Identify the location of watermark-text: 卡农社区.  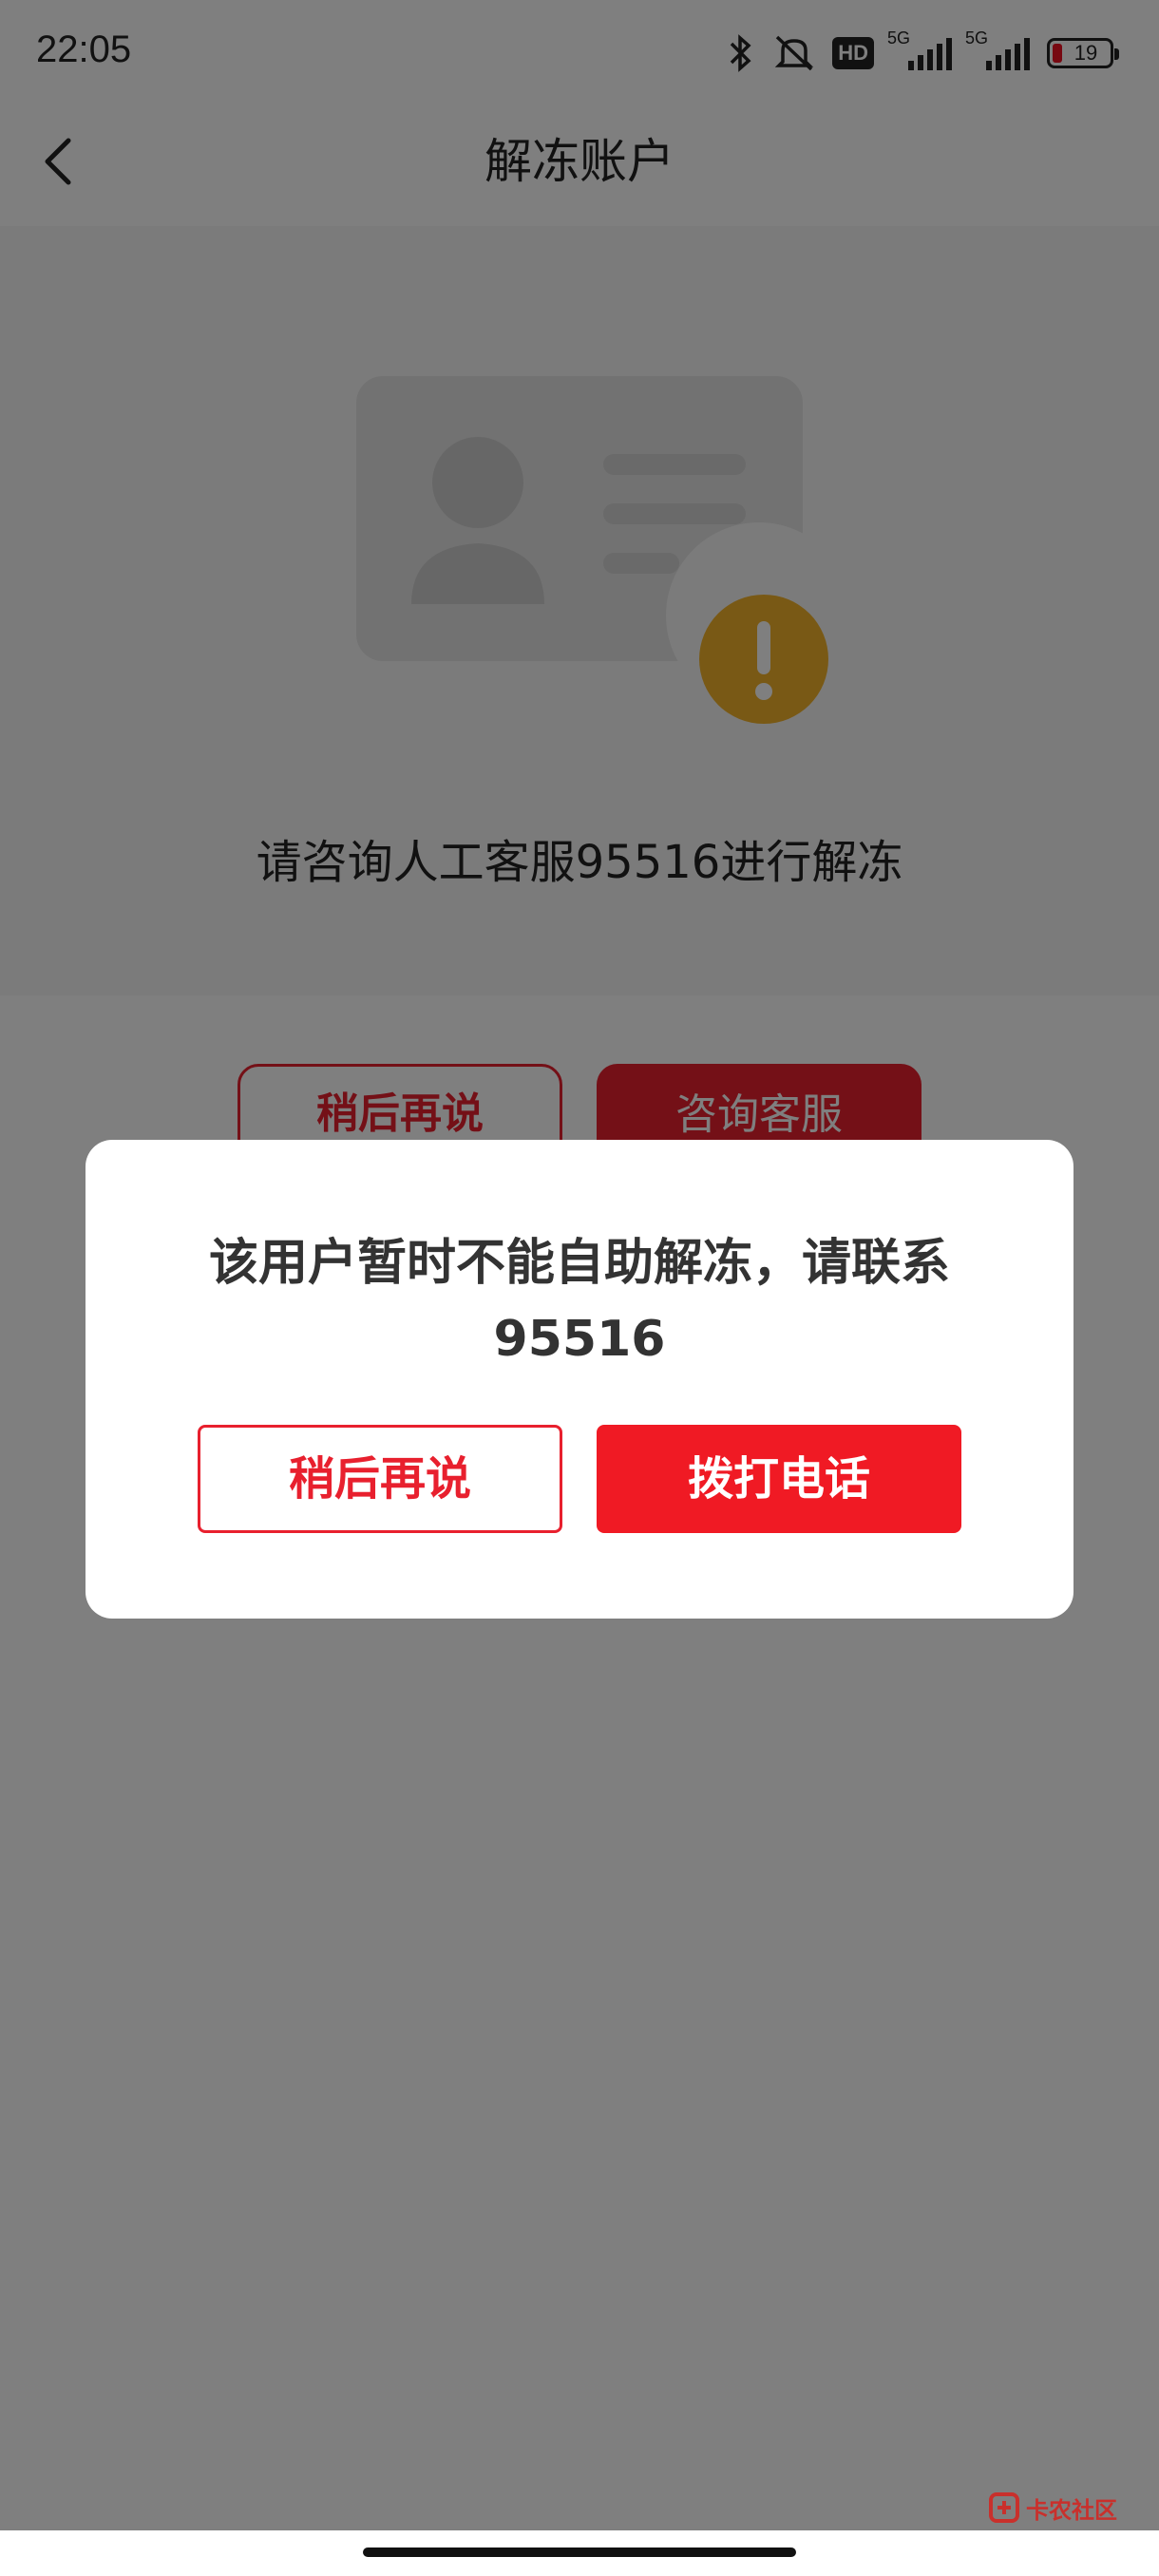
(1071, 2510).